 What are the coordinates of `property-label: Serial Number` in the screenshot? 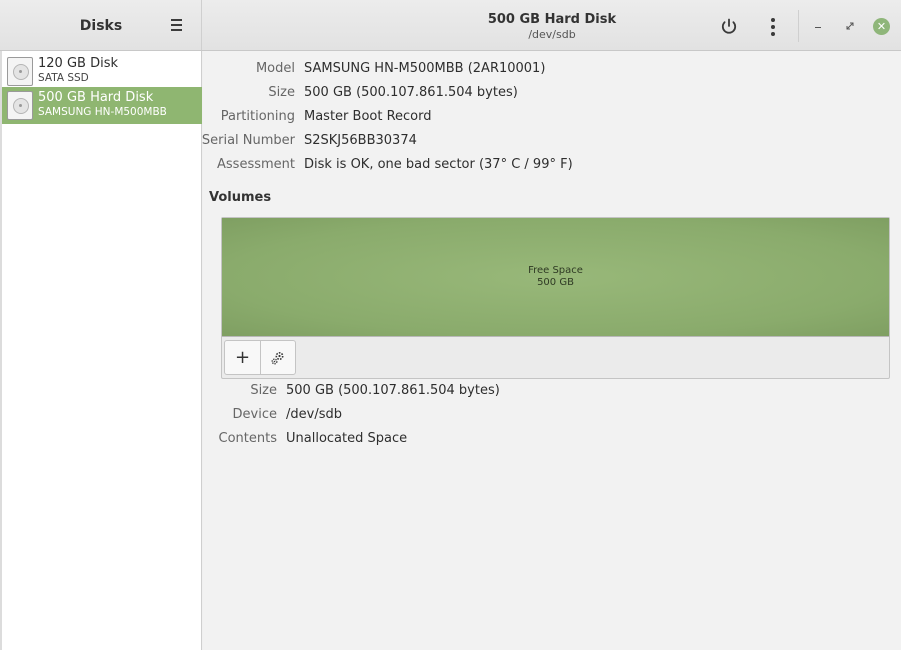 It's located at (248, 140).